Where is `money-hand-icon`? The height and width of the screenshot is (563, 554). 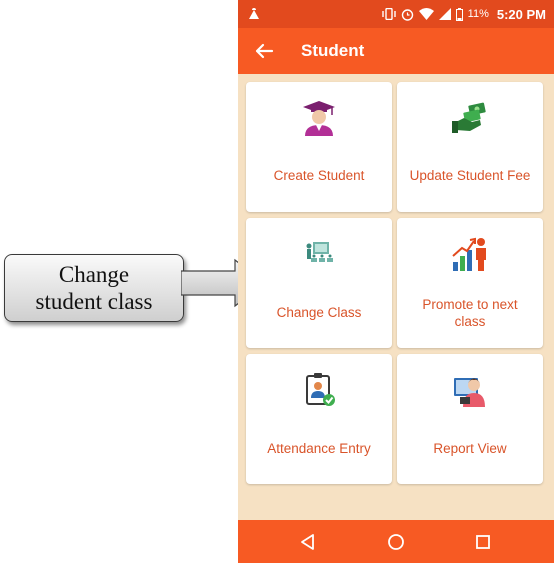
money-hand-icon is located at coordinates (469, 117).